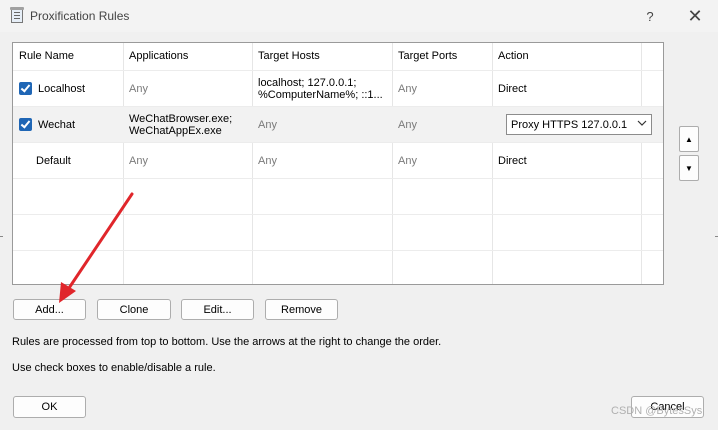 The image size is (718, 430). What do you see at coordinates (338, 160) in the screenshot?
I see `table-row: Default Any Any Any Direct` at bounding box center [338, 160].